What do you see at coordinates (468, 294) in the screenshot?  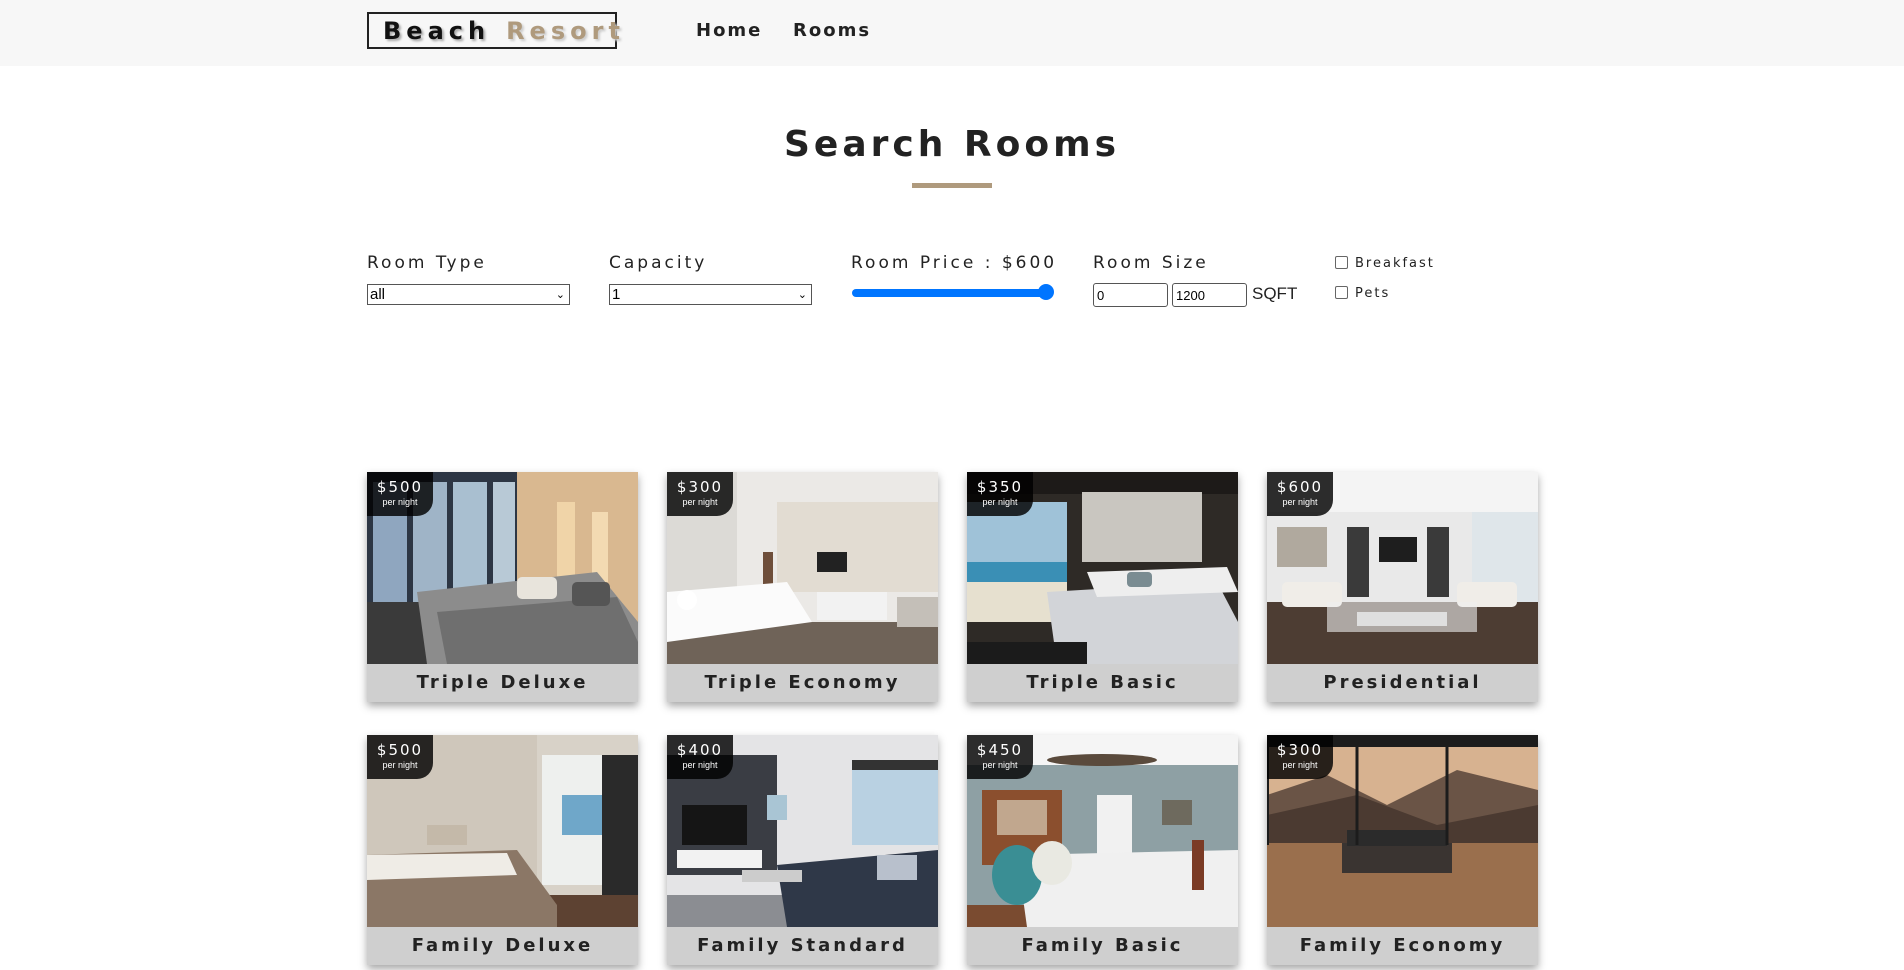 I see `room-type-select: all ⌄` at bounding box center [468, 294].